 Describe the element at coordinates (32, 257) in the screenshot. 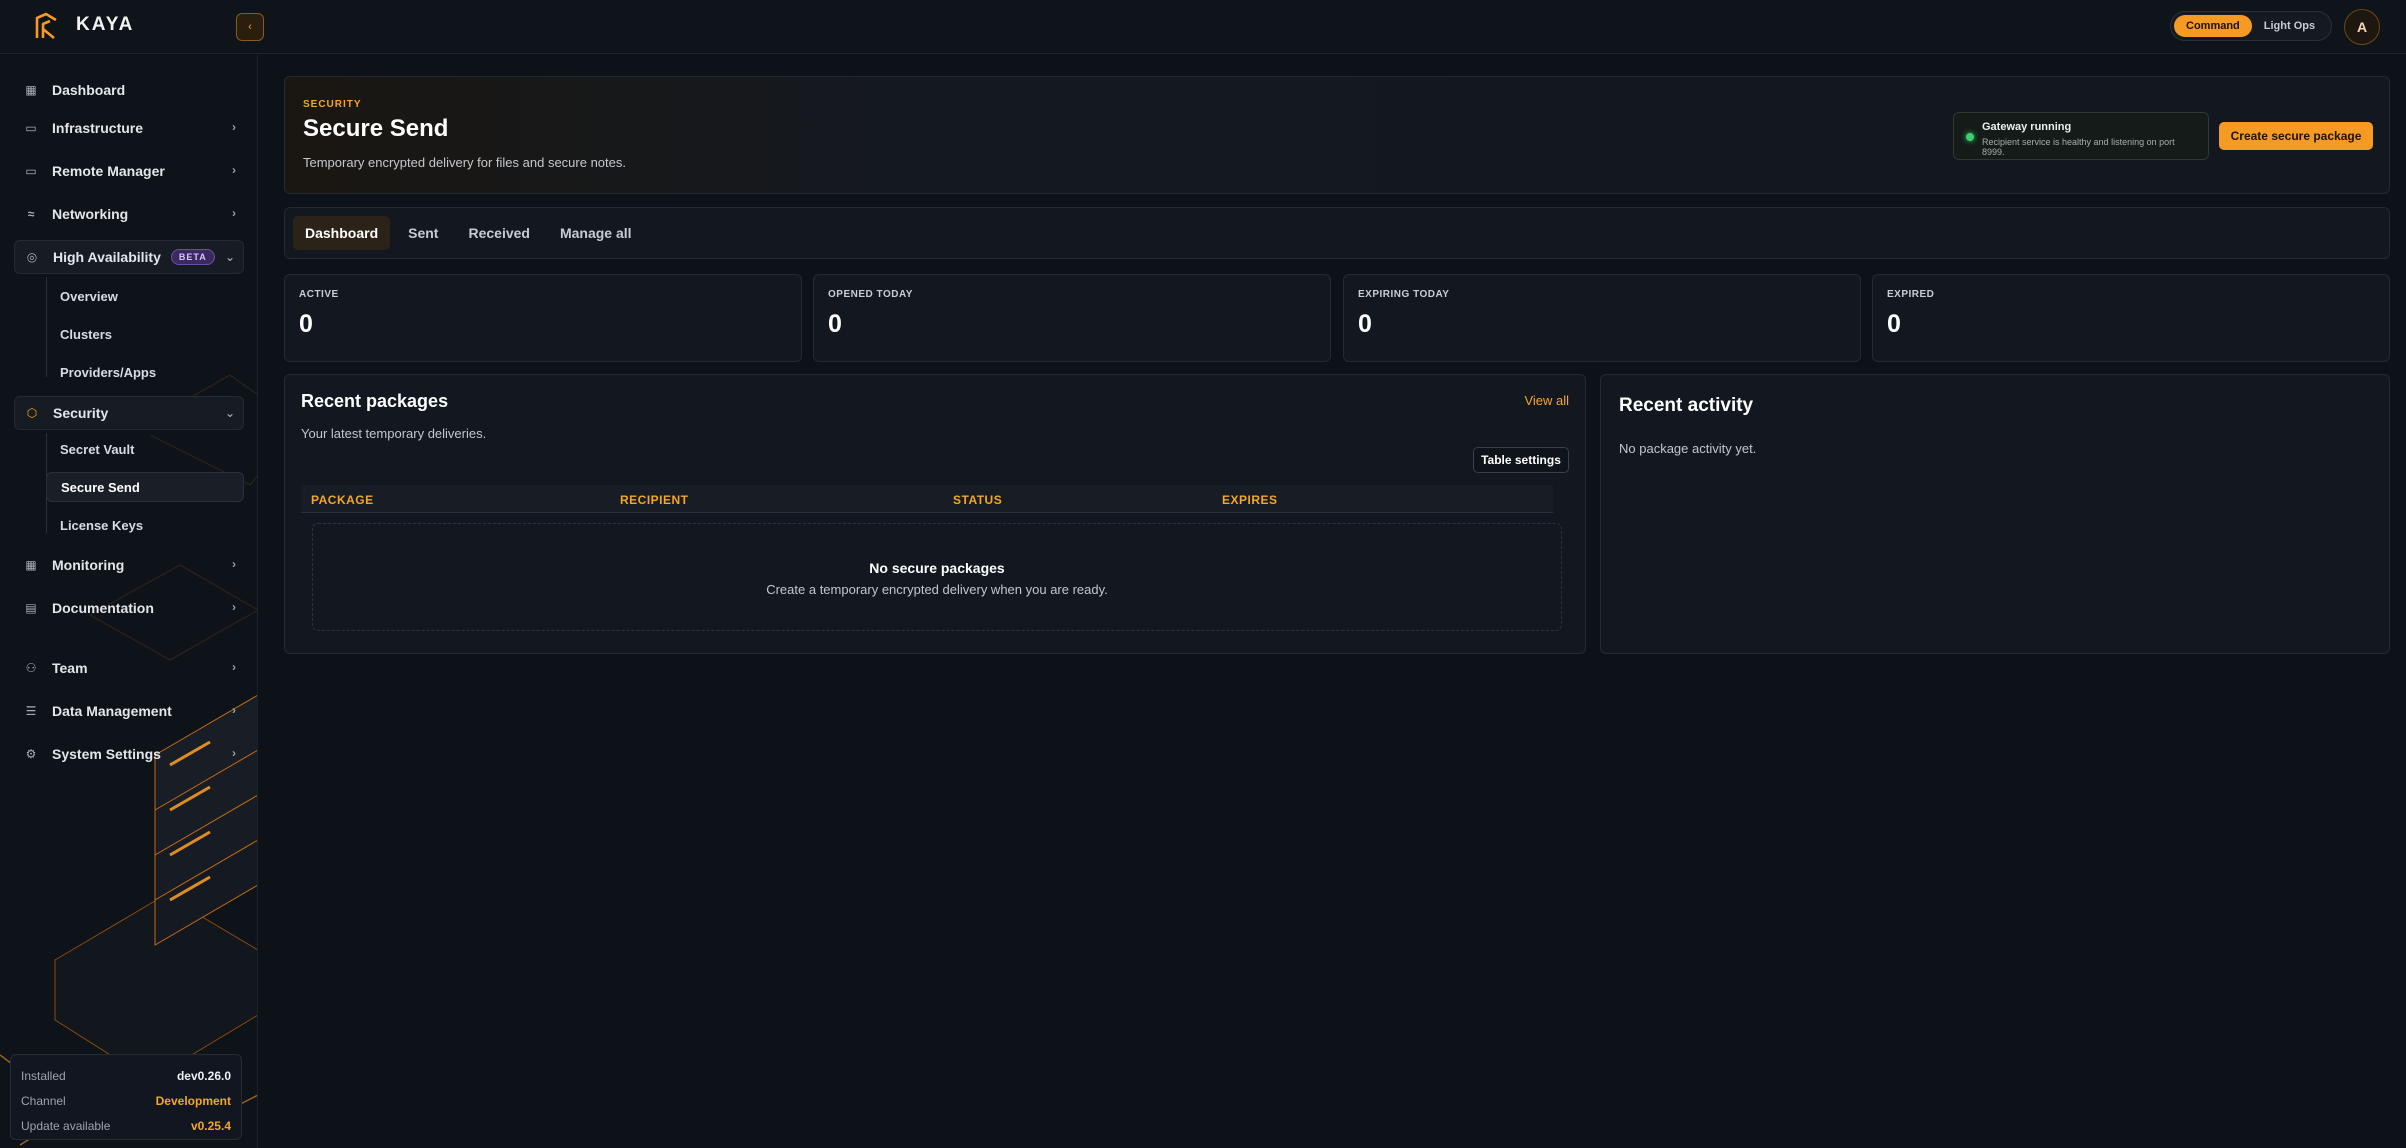

I see `globe-icon: ◎` at that location.